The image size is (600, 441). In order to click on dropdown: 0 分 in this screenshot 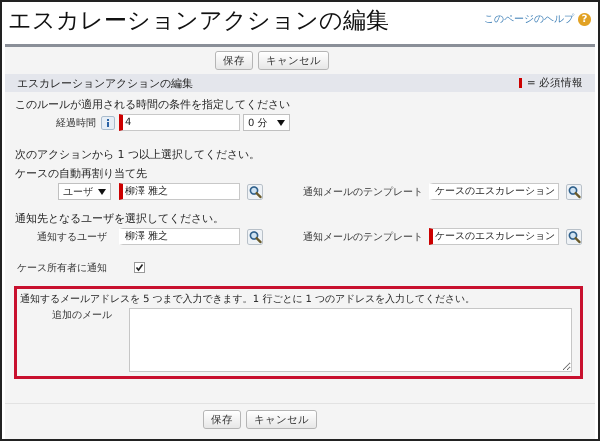, I will do `click(266, 122)`.